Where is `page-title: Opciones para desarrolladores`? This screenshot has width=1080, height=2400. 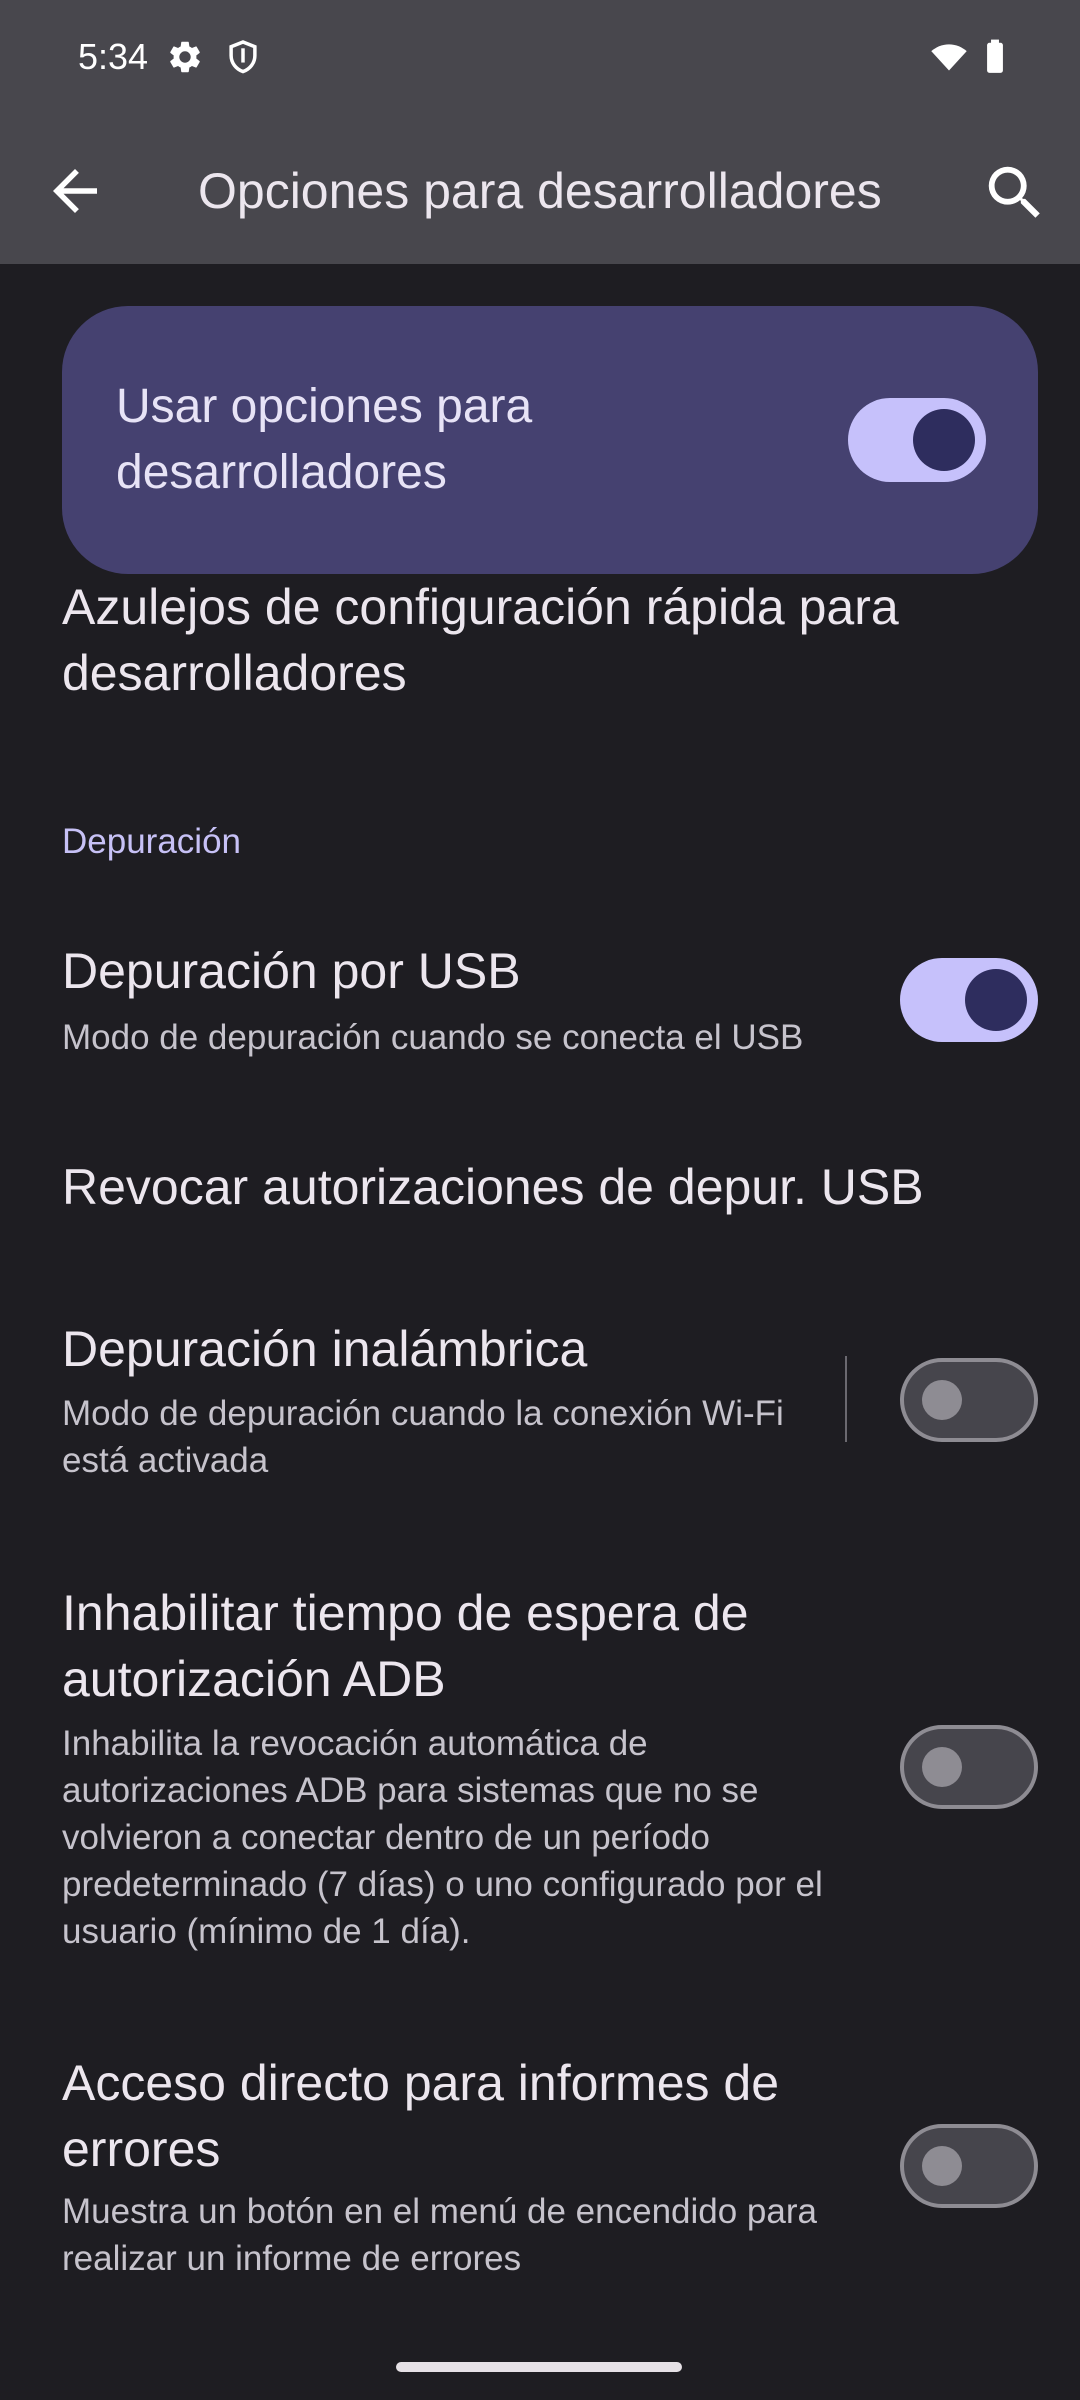
page-title: Opciones para desarrolladores is located at coordinates (540, 191).